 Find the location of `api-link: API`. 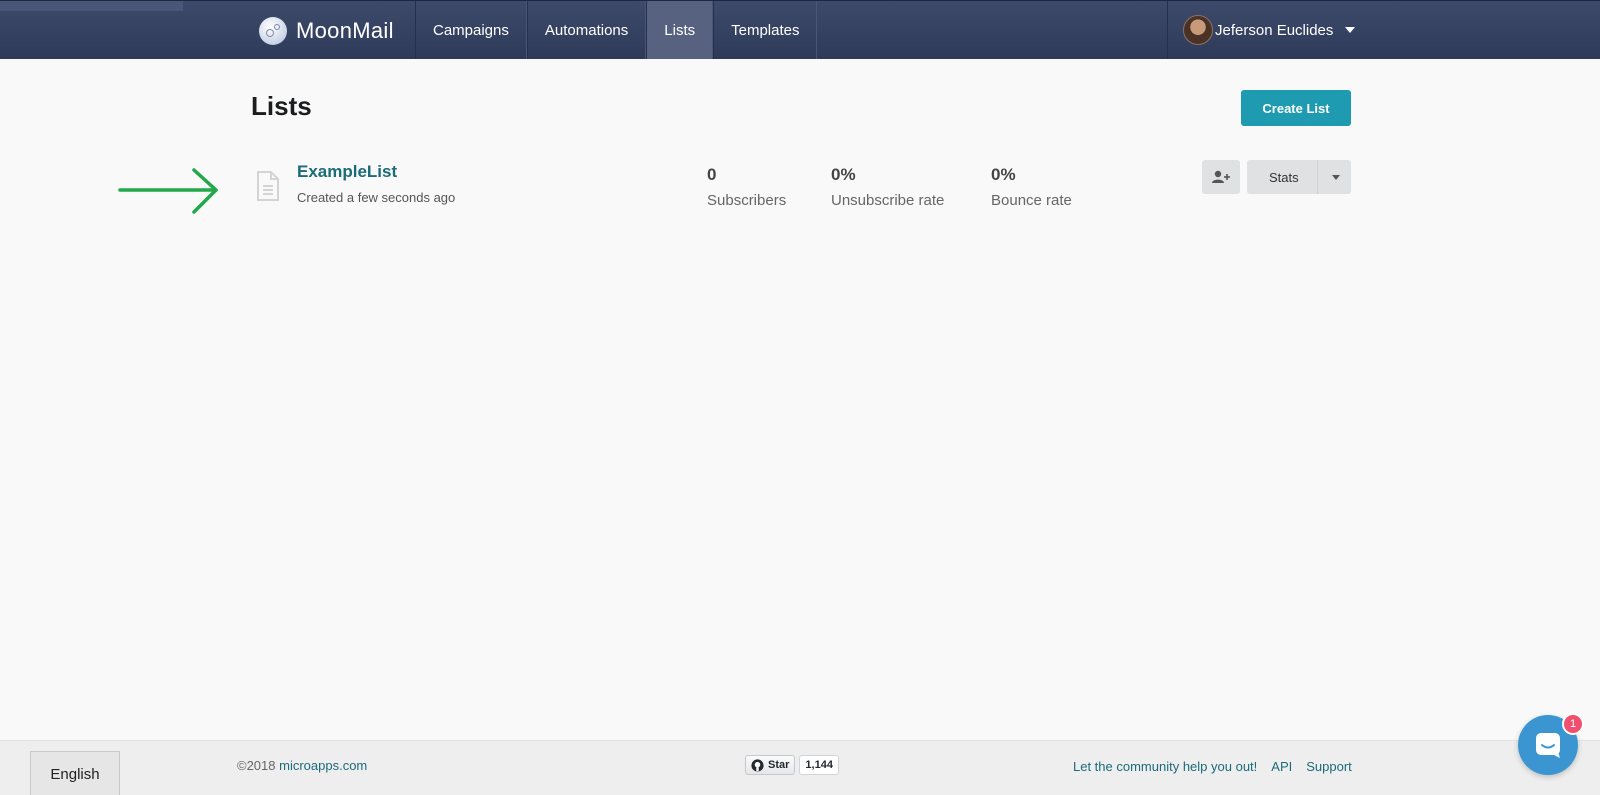

api-link: API is located at coordinates (1281, 766).